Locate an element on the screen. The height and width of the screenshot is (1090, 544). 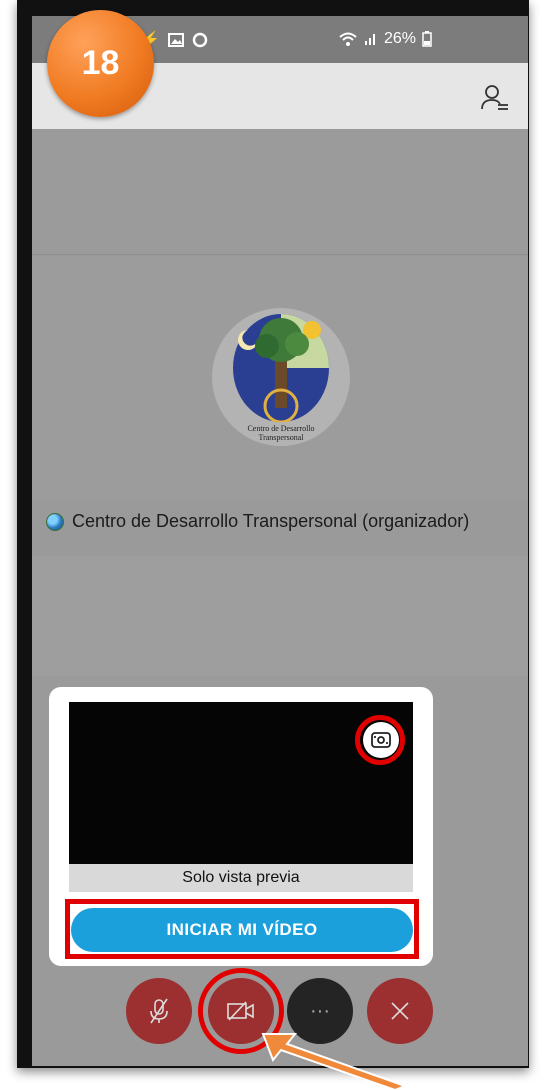
tree-logo-icon: Centro de Desarrollo Transpersonal is located at coordinates (281, 380).